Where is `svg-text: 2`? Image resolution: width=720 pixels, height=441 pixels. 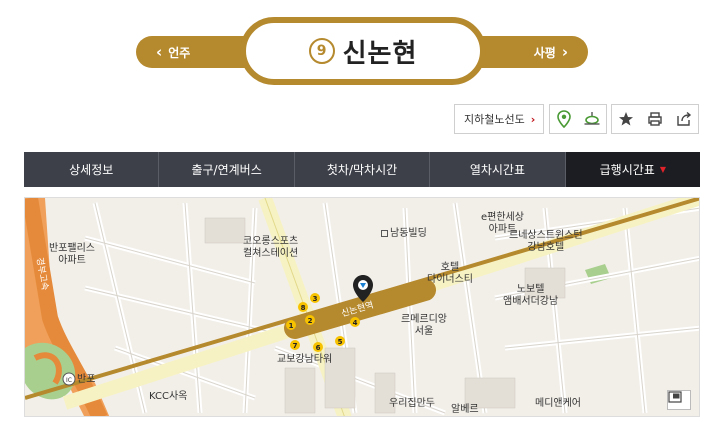 svg-text: 2 is located at coordinates (310, 321).